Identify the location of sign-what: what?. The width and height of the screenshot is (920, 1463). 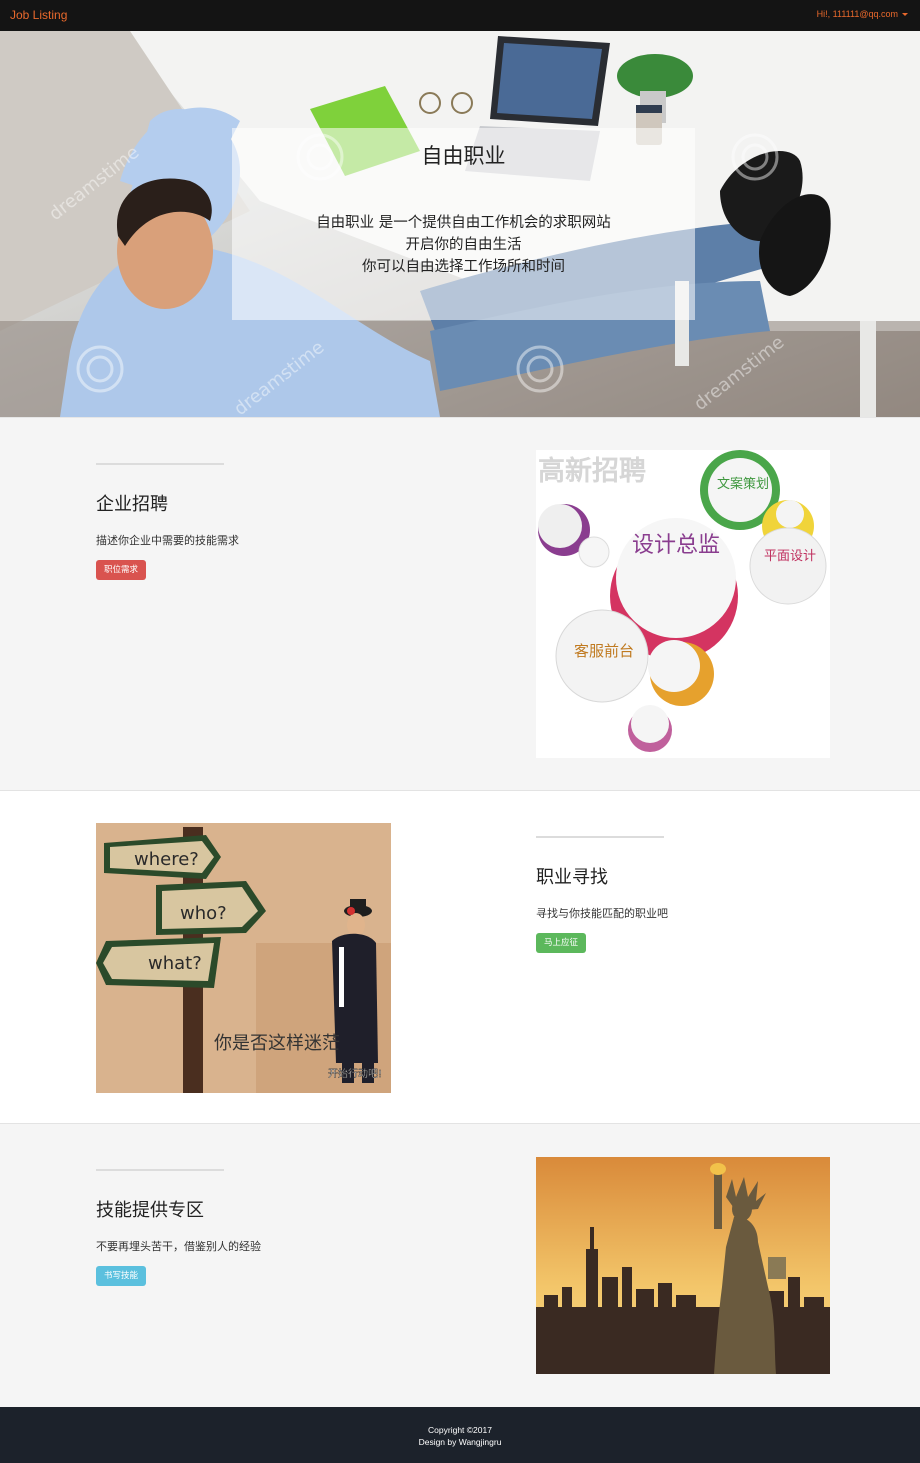
(175, 963).